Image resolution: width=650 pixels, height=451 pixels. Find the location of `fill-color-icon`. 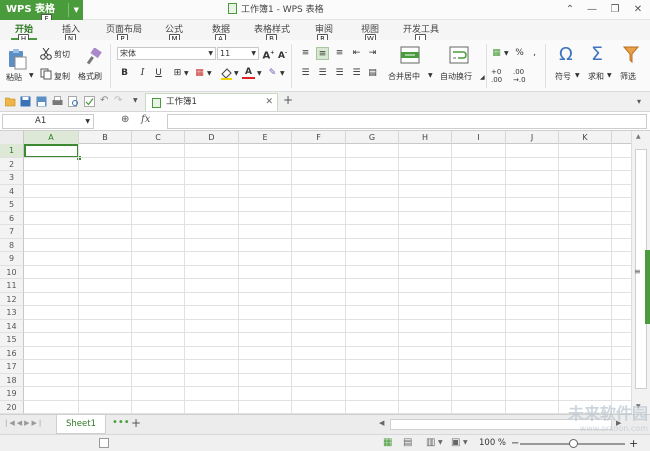

fill-color-icon is located at coordinates (226, 73).